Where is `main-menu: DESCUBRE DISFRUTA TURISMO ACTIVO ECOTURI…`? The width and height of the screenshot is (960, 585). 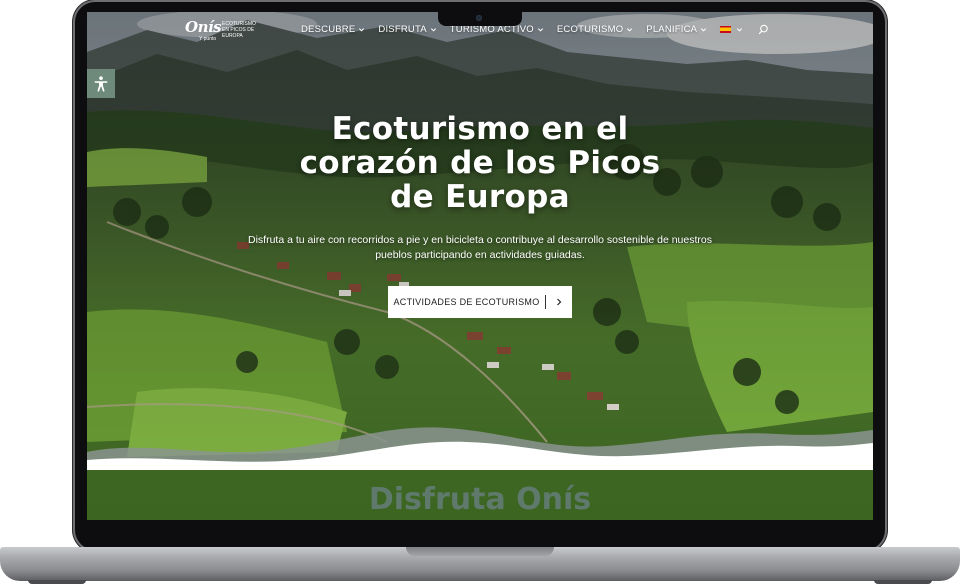
main-menu: DESCUBRE DISFRUTA TURISMO ACTIVO ECOTURI… is located at coordinates (535, 29).